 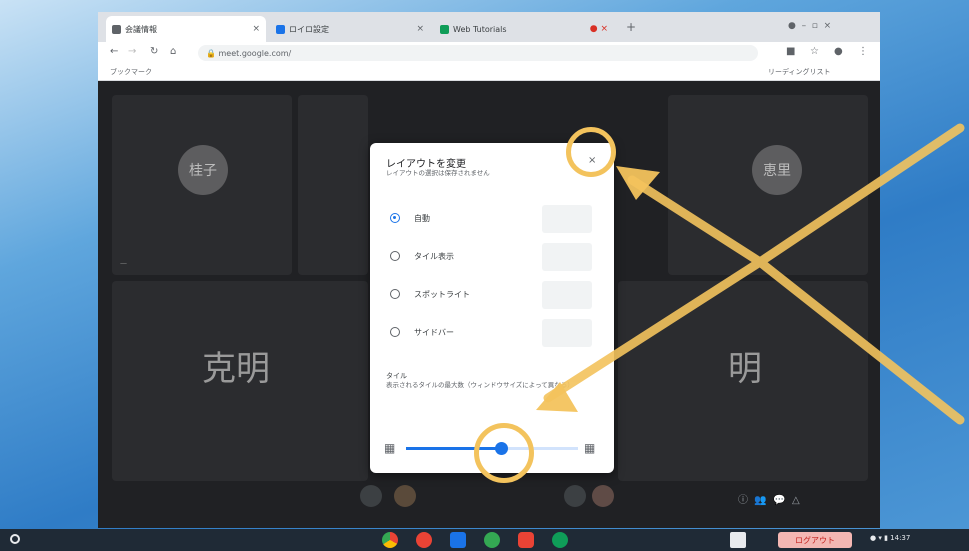 I want to click on clock: 14:37, so click(x=900, y=538).